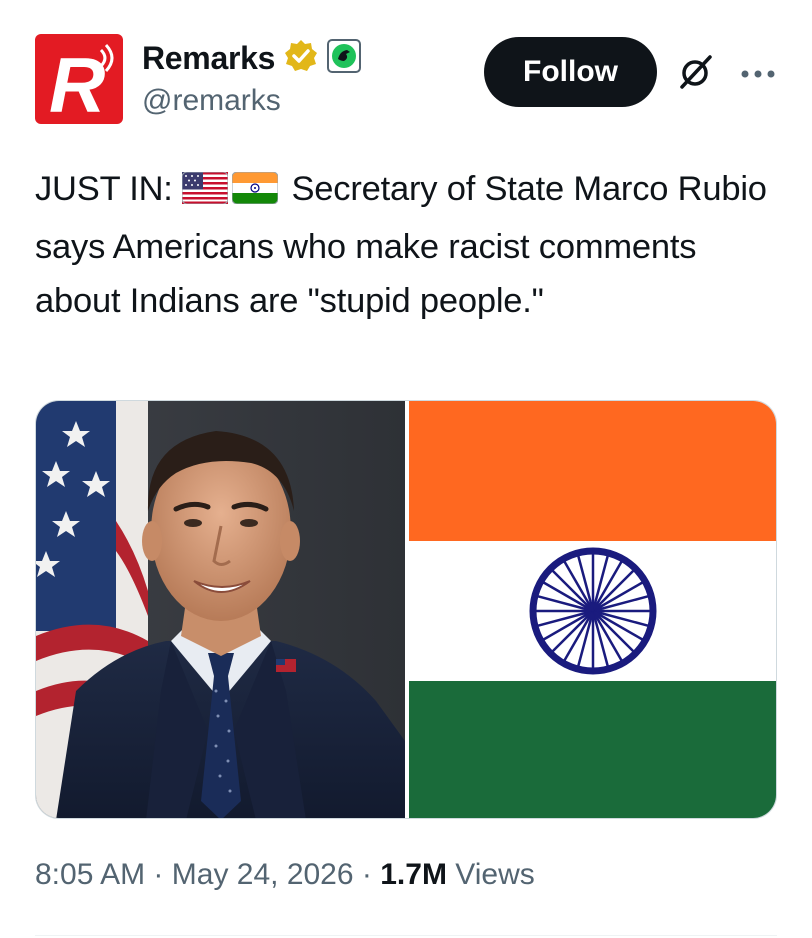 Image resolution: width=812 pixels, height=938 pixels. Describe the element at coordinates (263, 874) in the screenshot. I see `tweet-date: May 24, 2026` at that location.